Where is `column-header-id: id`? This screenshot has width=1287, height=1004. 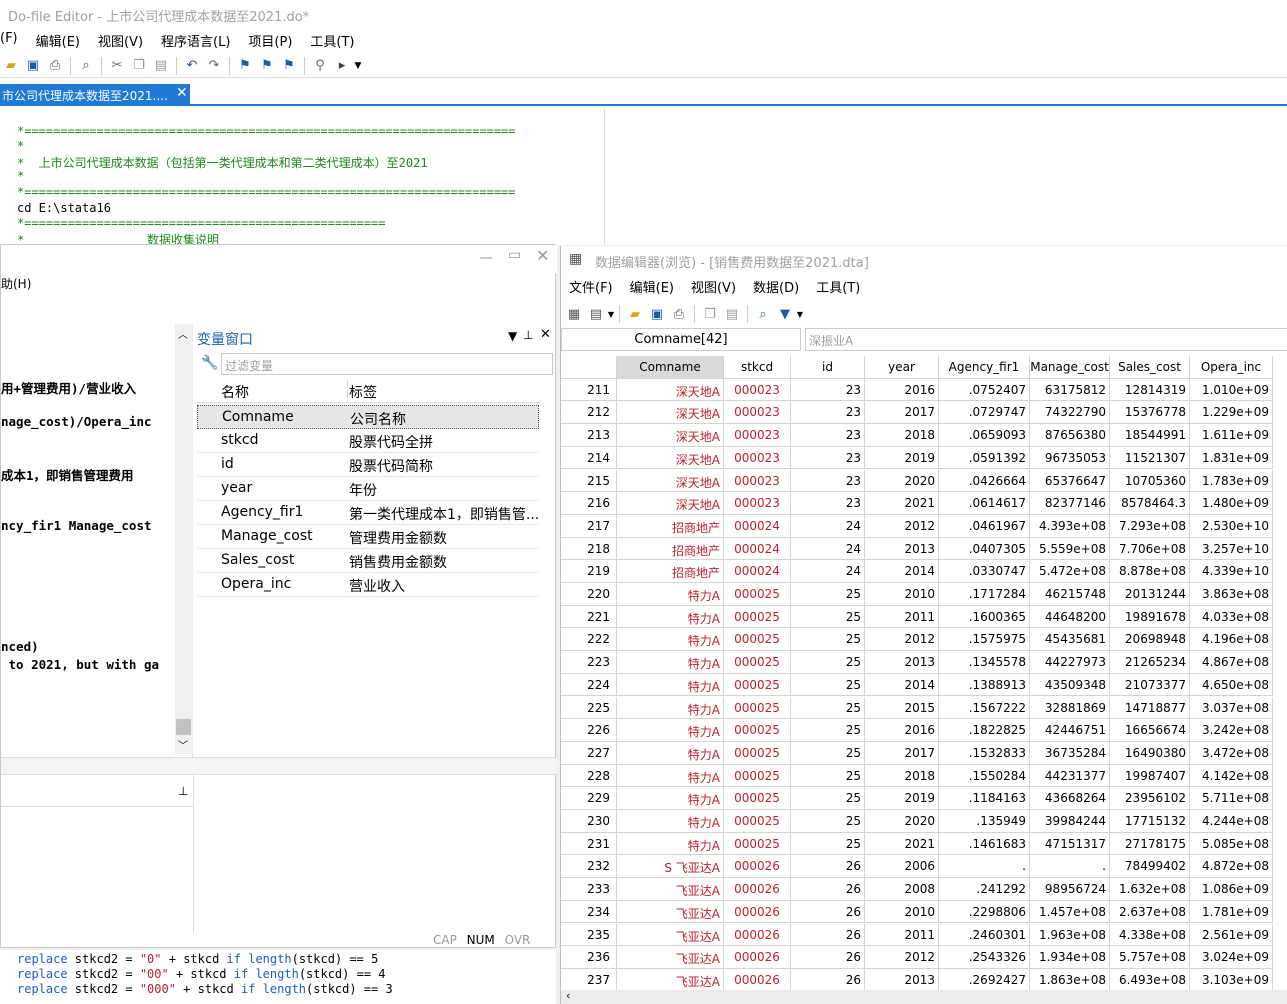
column-header-id: id is located at coordinates (828, 367).